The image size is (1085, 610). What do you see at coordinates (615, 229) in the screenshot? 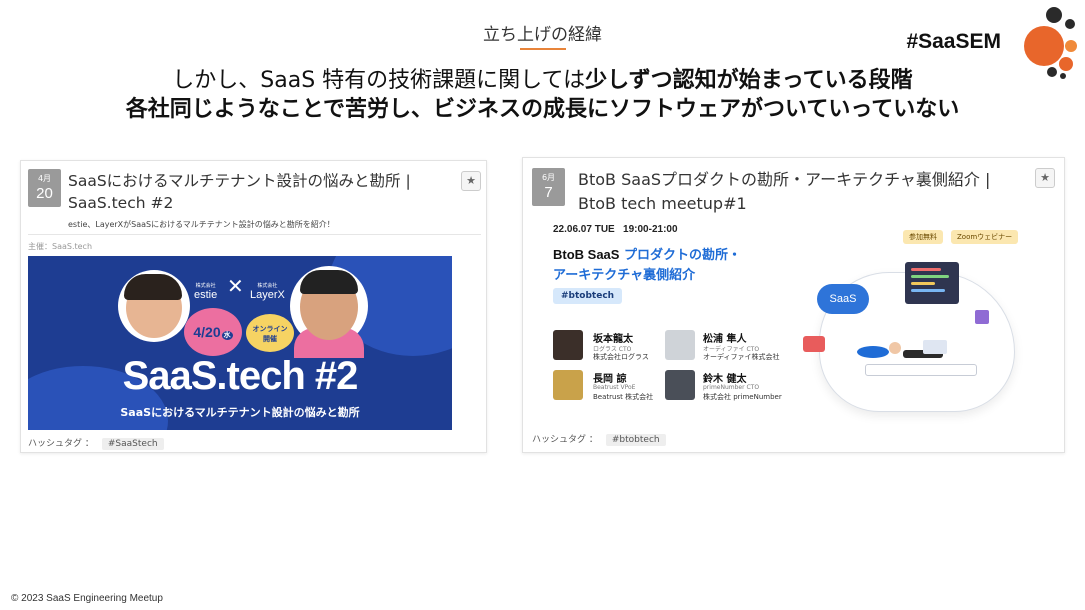
I see `banner-date: 22.06.07 TUE 19:00-21:00` at bounding box center [615, 229].